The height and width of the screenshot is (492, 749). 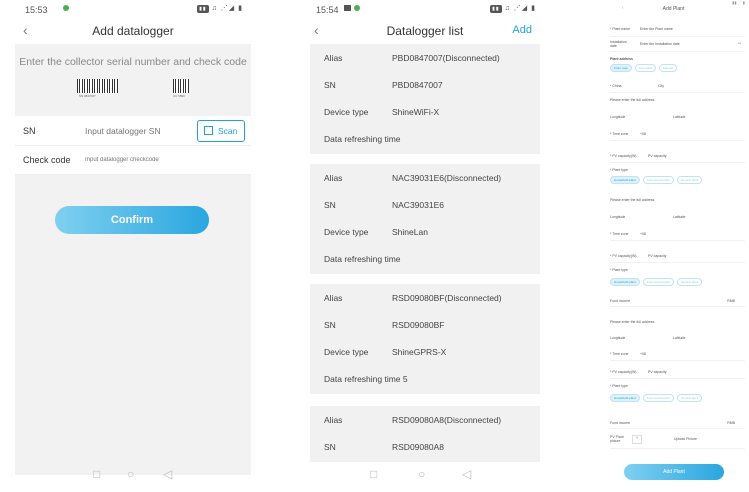 I want to click on plant-address-label: Plant address, so click(x=621, y=59).